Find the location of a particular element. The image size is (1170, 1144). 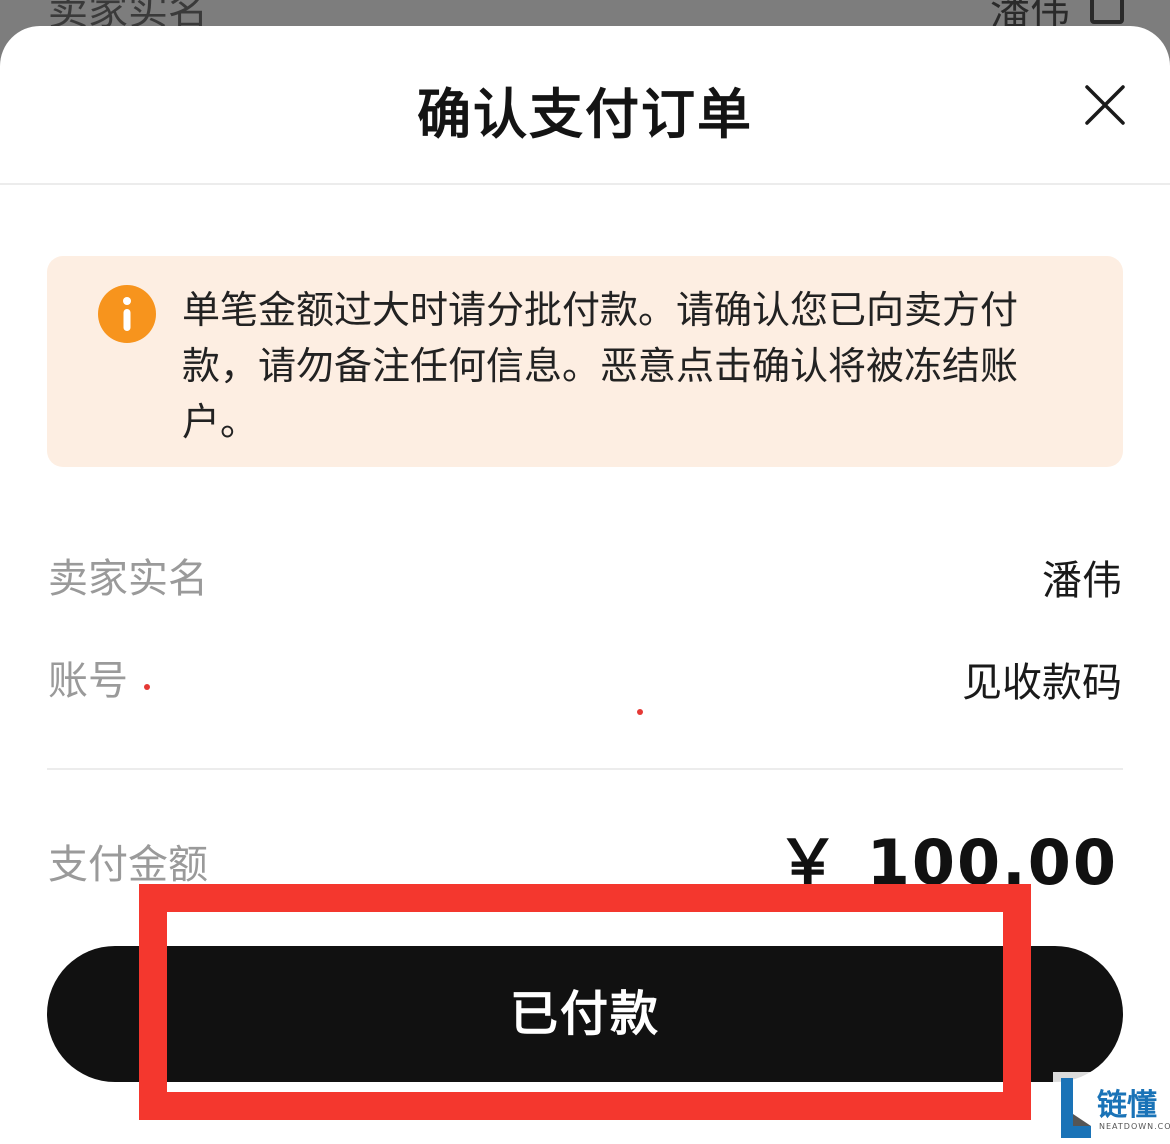

close-button is located at coordinates (1105, 105).